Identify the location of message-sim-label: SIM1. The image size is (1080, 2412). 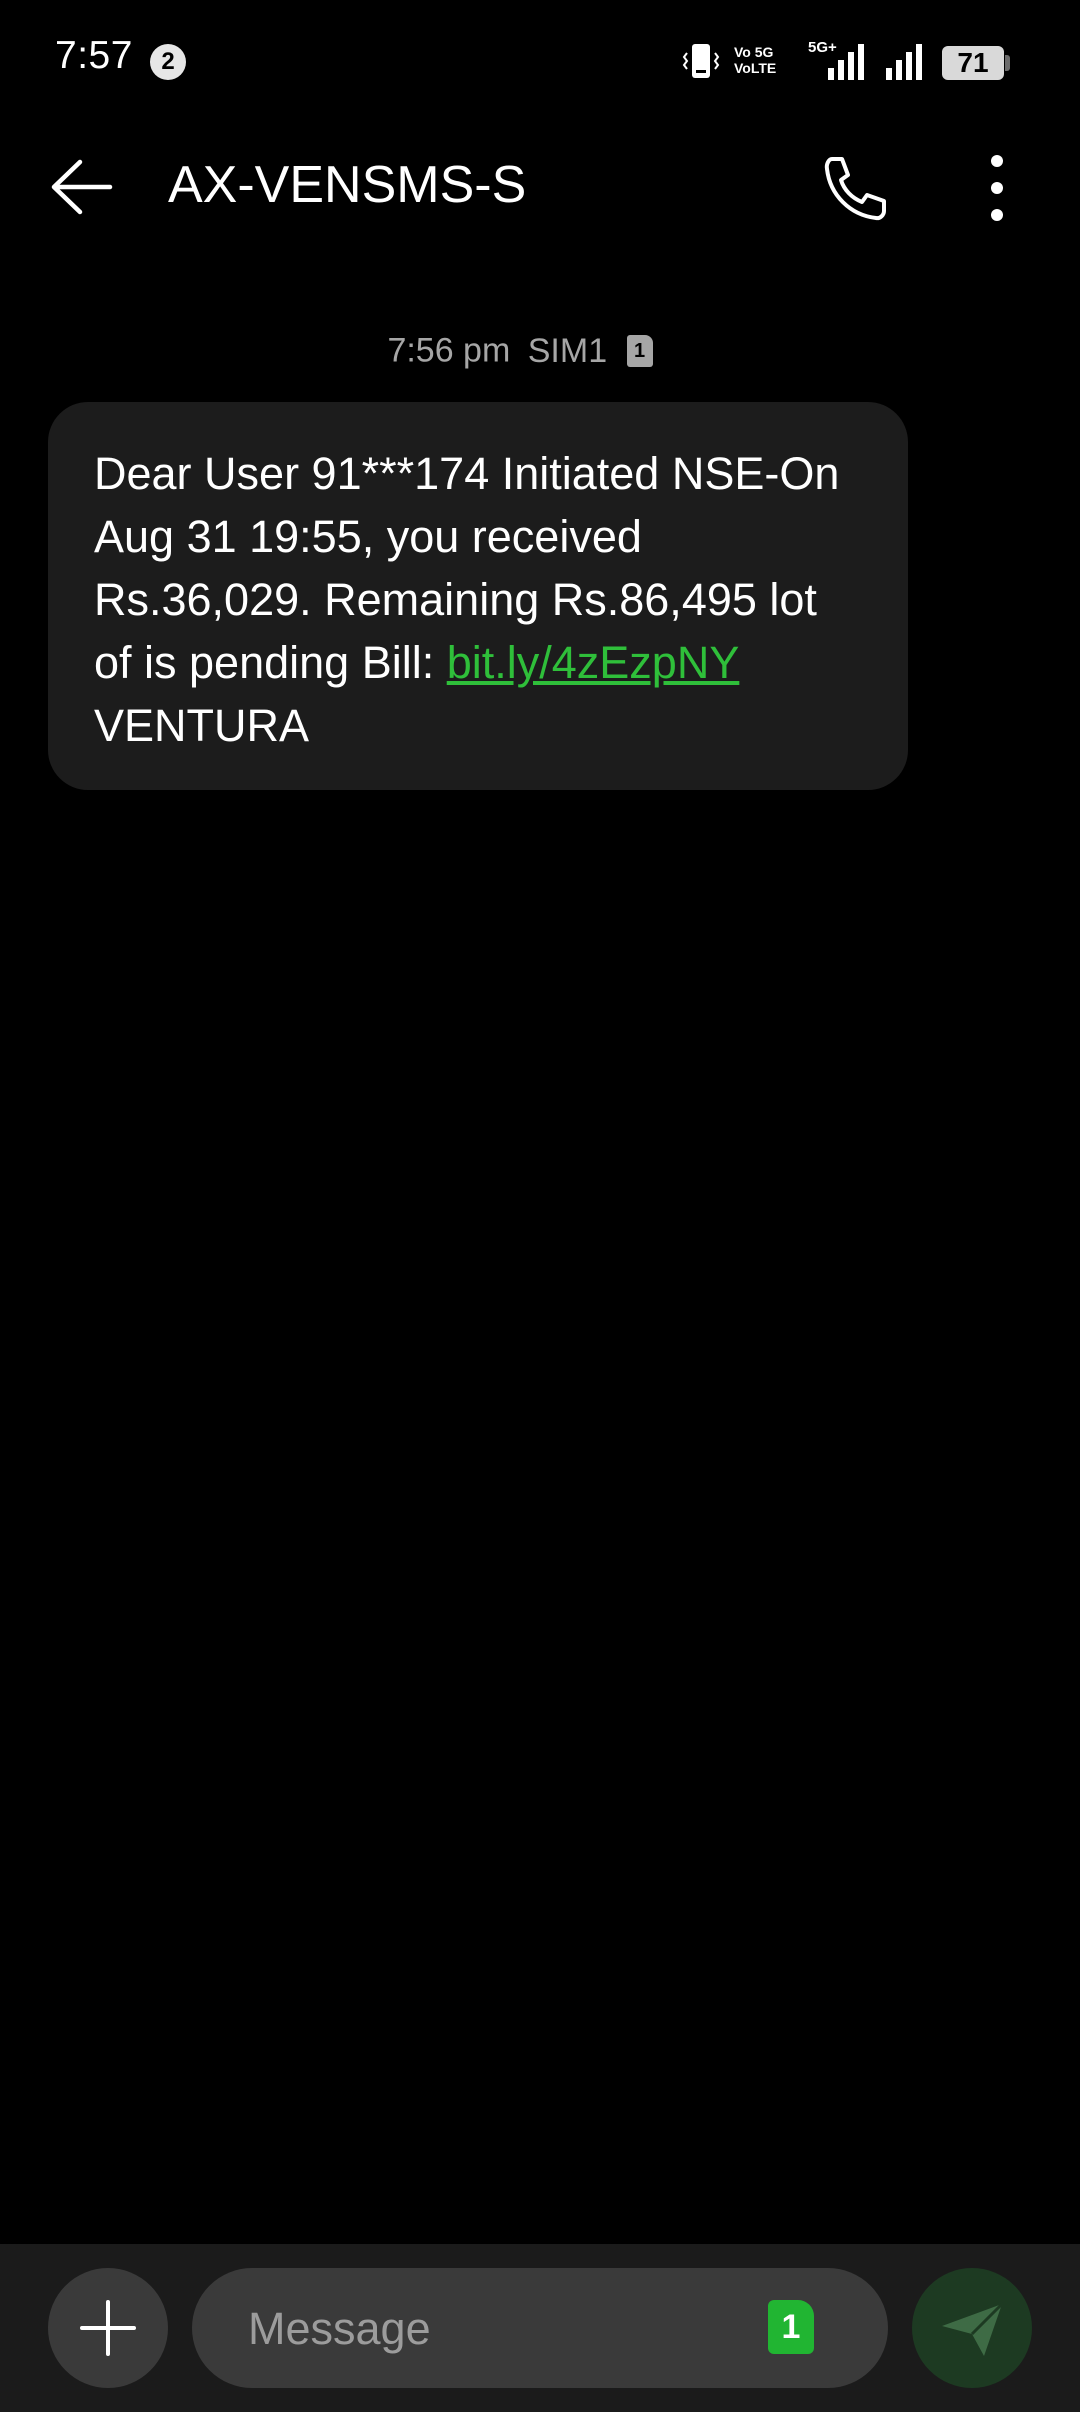
(567, 350).